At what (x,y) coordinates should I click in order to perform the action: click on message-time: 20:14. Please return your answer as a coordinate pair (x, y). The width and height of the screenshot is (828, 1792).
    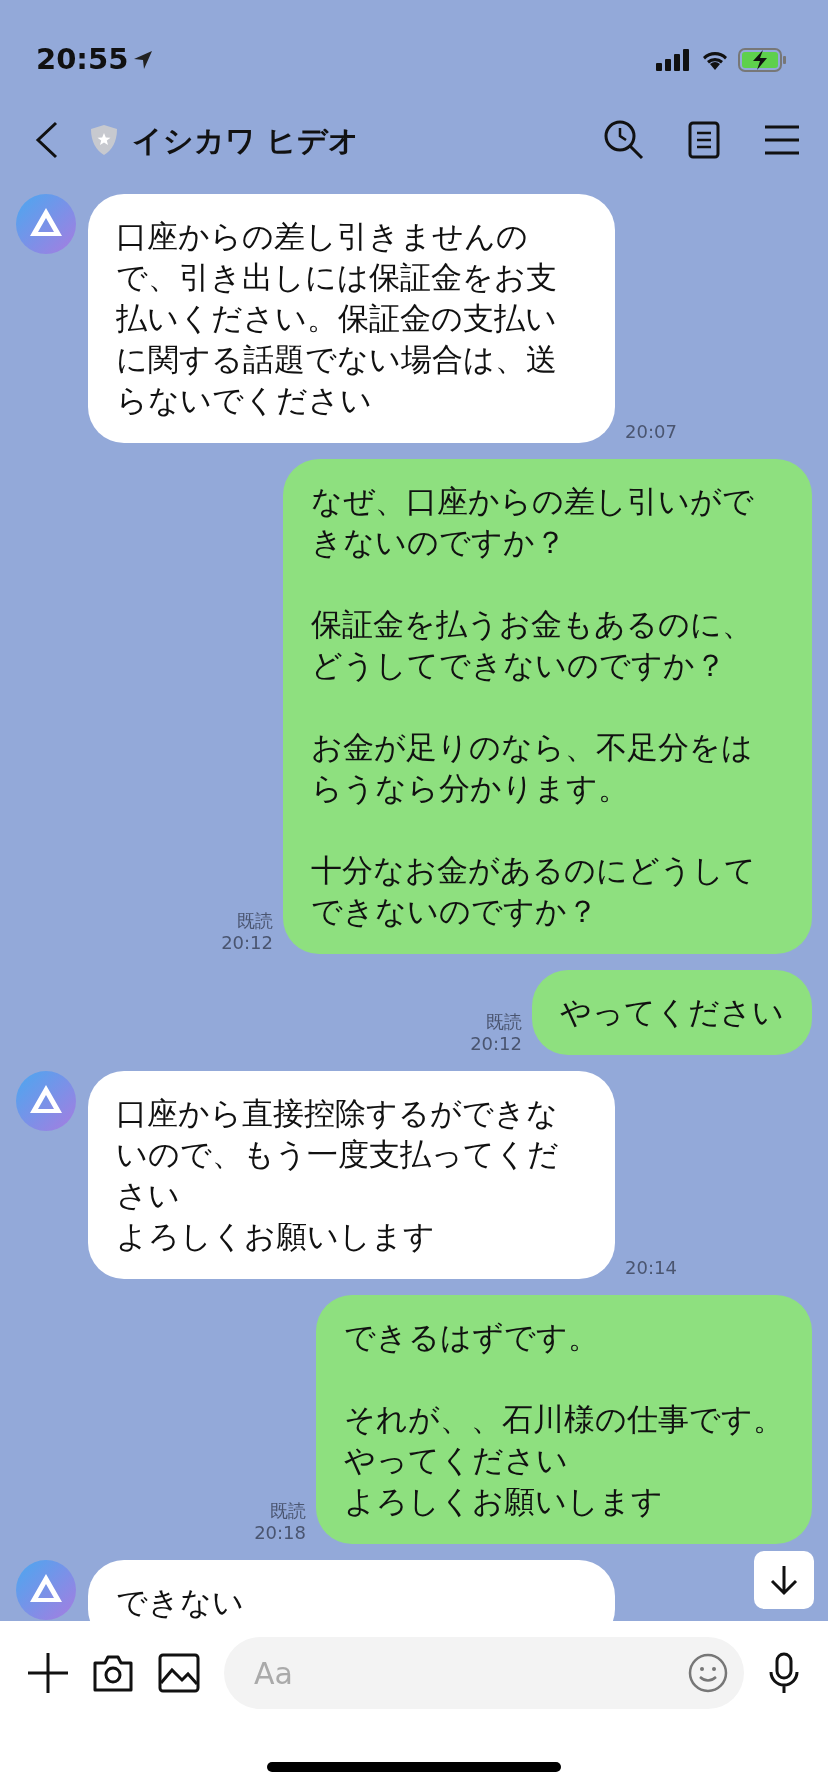
    Looking at the image, I should click on (651, 1268).